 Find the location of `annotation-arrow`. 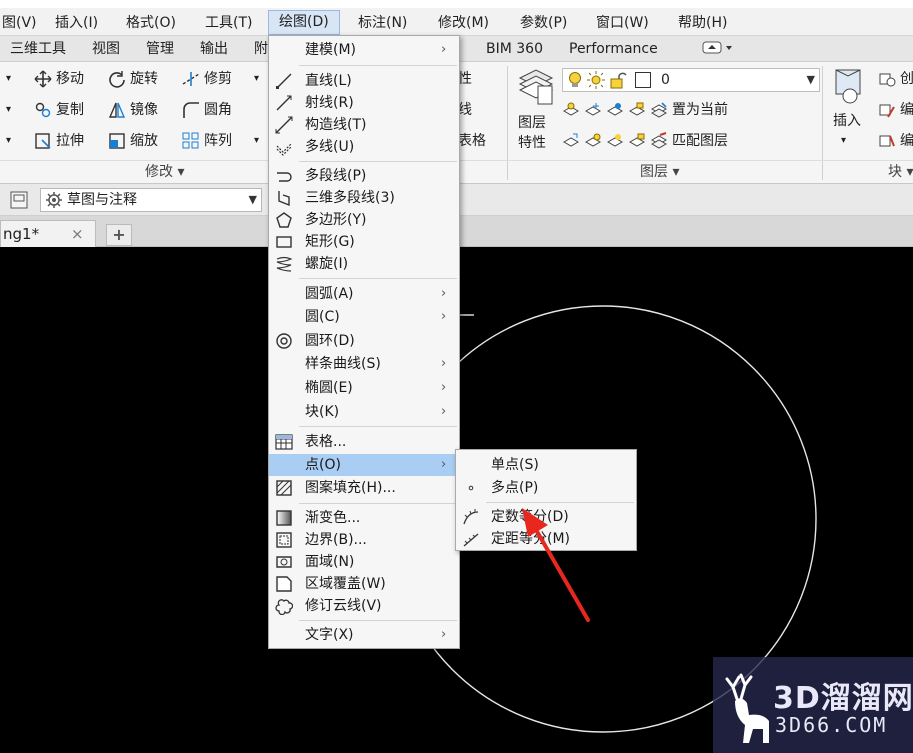

annotation-arrow is located at coordinates (556, 565).